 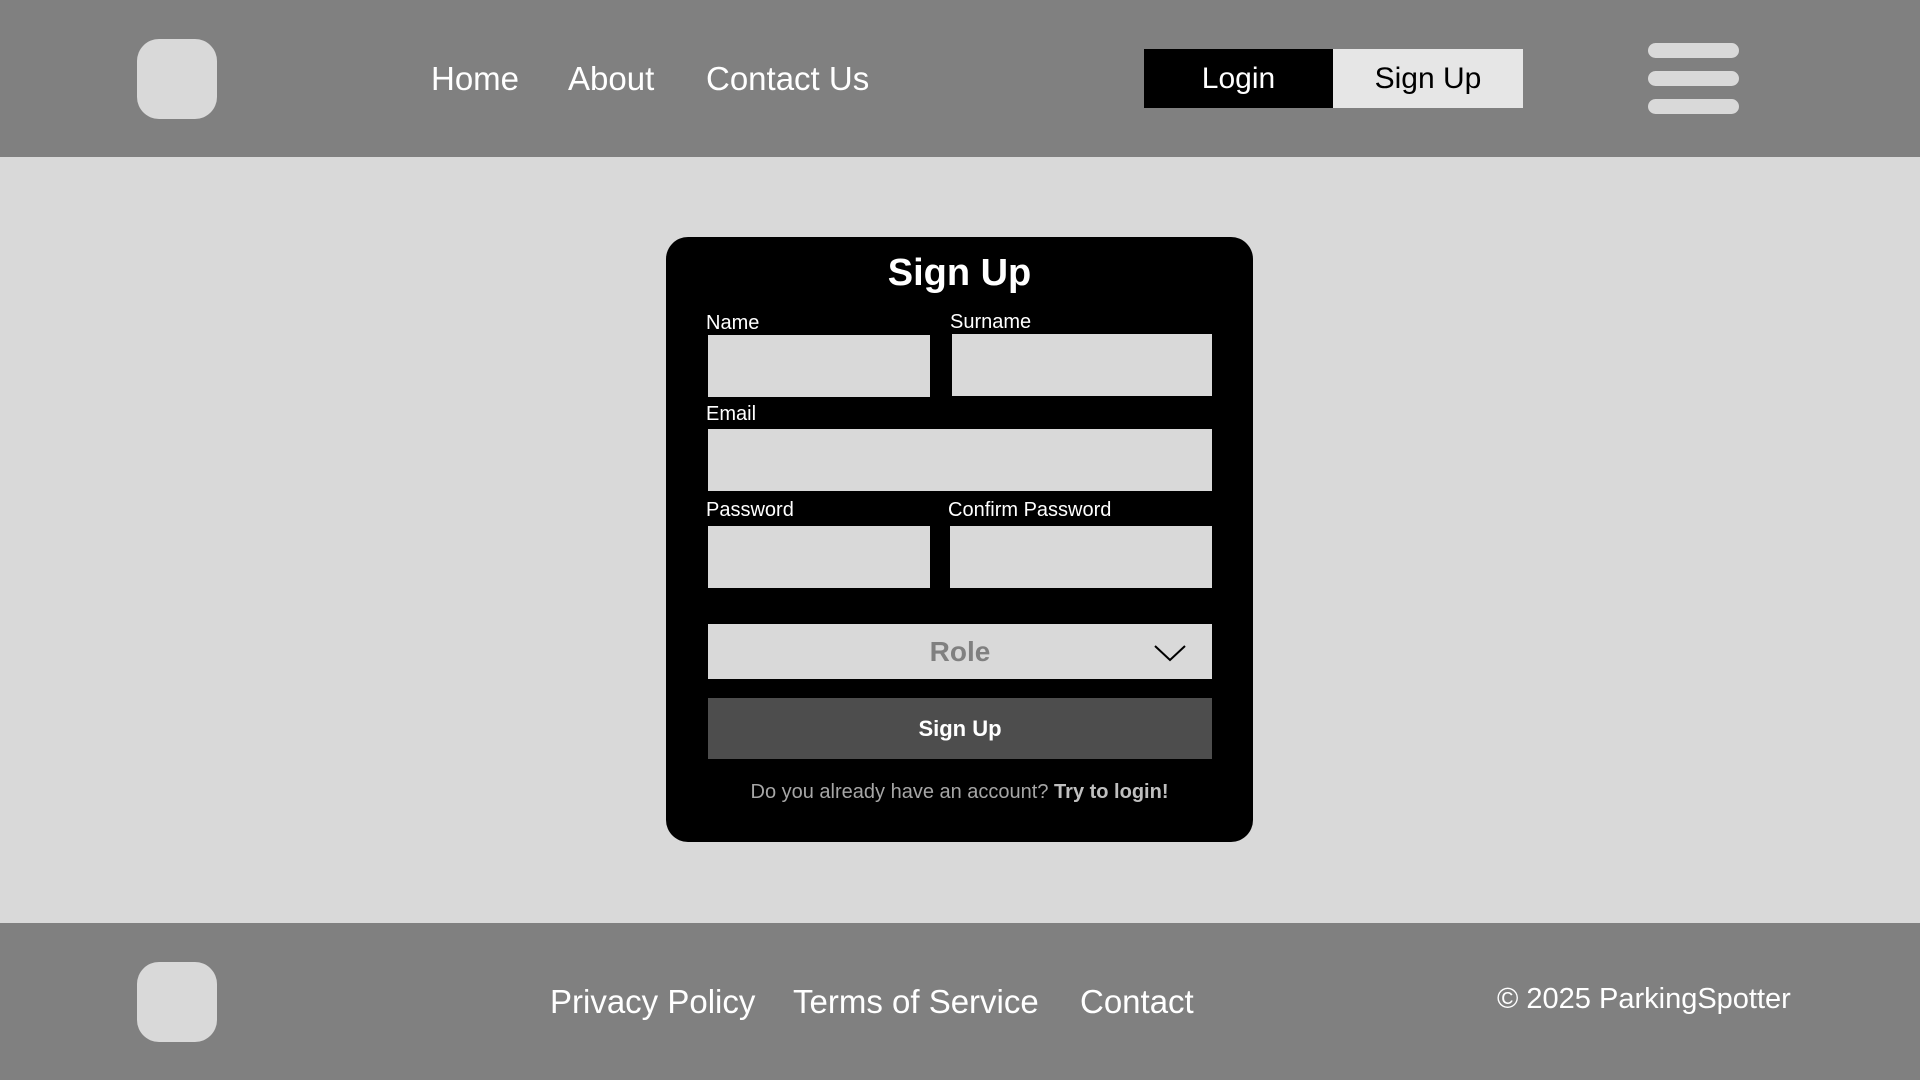 I want to click on login-button: Login, so click(x=1238, y=78).